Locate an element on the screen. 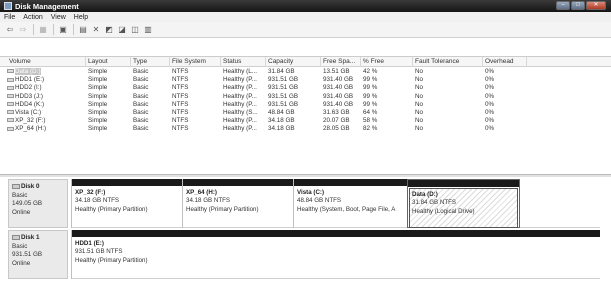 Image resolution: width=611 pixels, height=285 pixels. partition-name: HDD1 (E:) is located at coordinates (89, 243).